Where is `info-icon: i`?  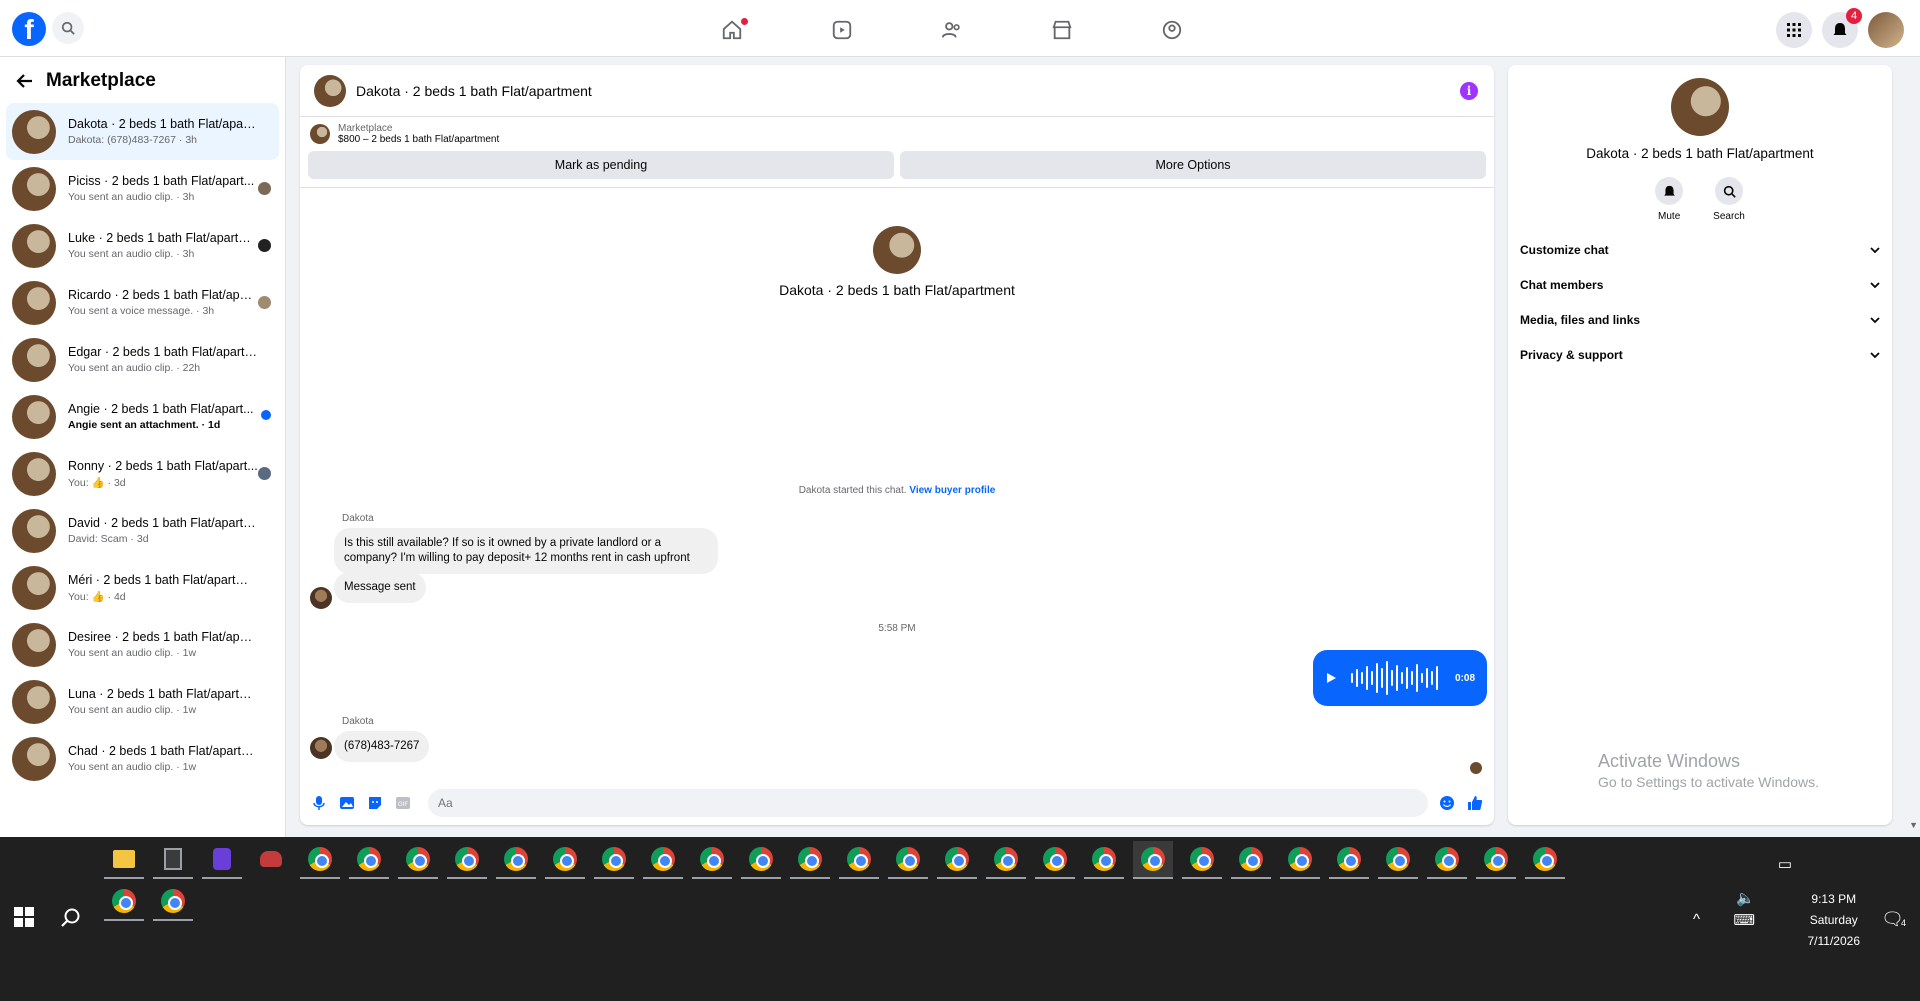
info-icon: i is located at coordinates (1469, 91).